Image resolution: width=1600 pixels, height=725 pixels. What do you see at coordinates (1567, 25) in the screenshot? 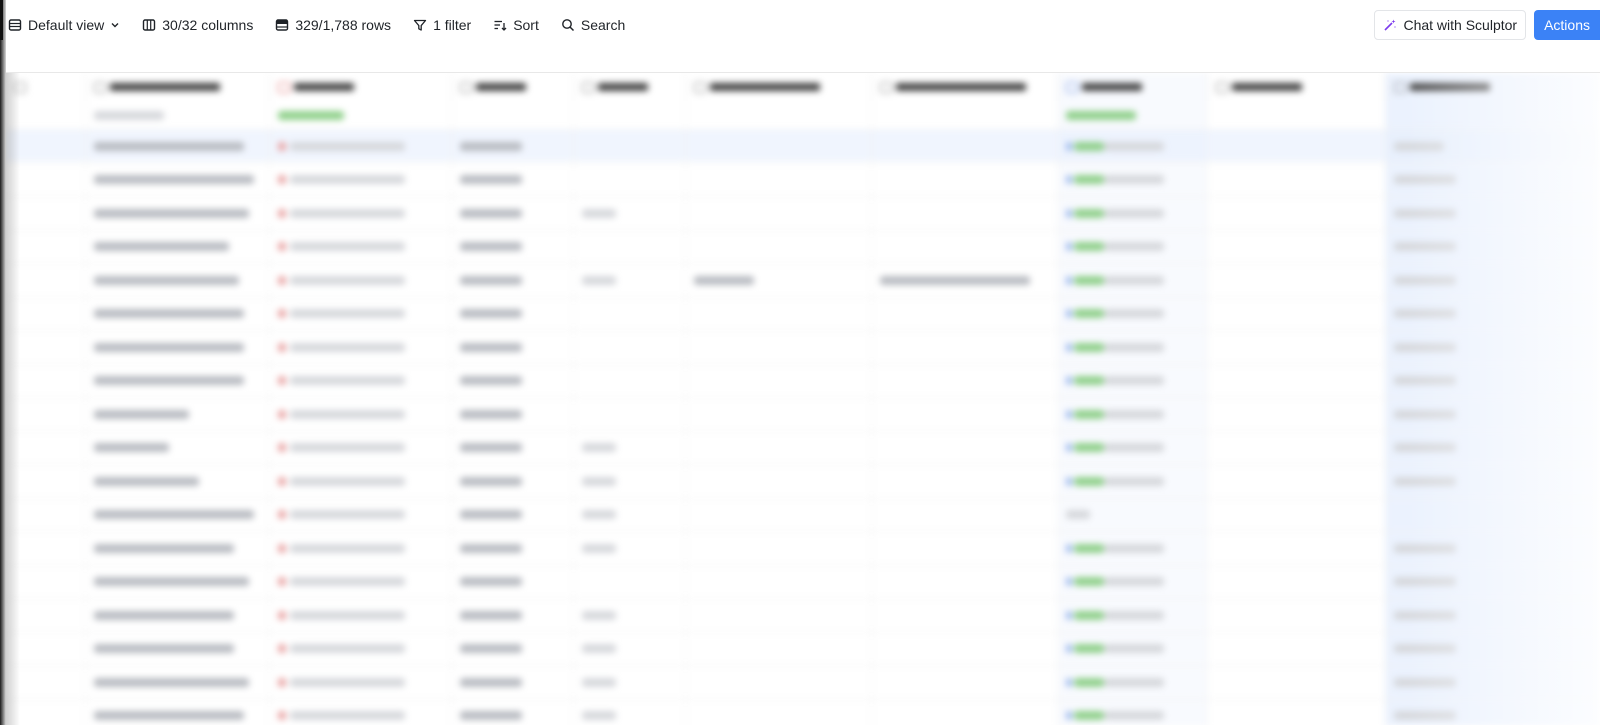
I see `actions-button: Actions` at bounding box center [1567, 25].